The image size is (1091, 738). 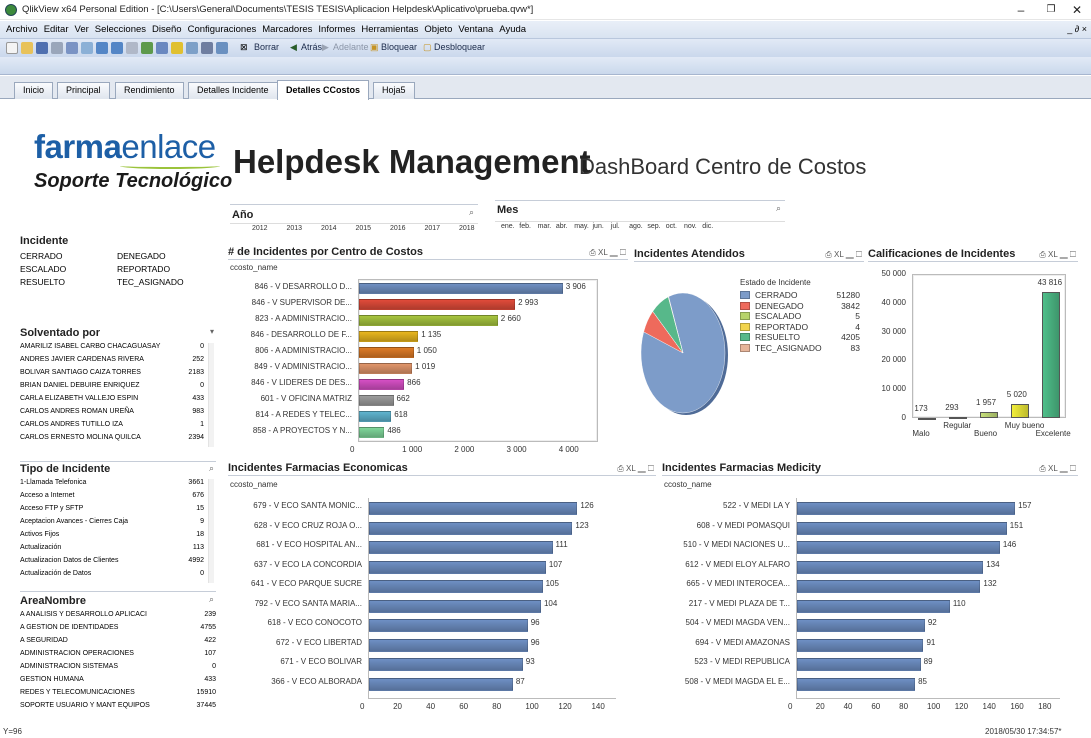 What do you see at coordinates (1077, 29) in the screenshot?
I see `restore-icon: _ ∂ ×` at bounding box center [1077, 29].